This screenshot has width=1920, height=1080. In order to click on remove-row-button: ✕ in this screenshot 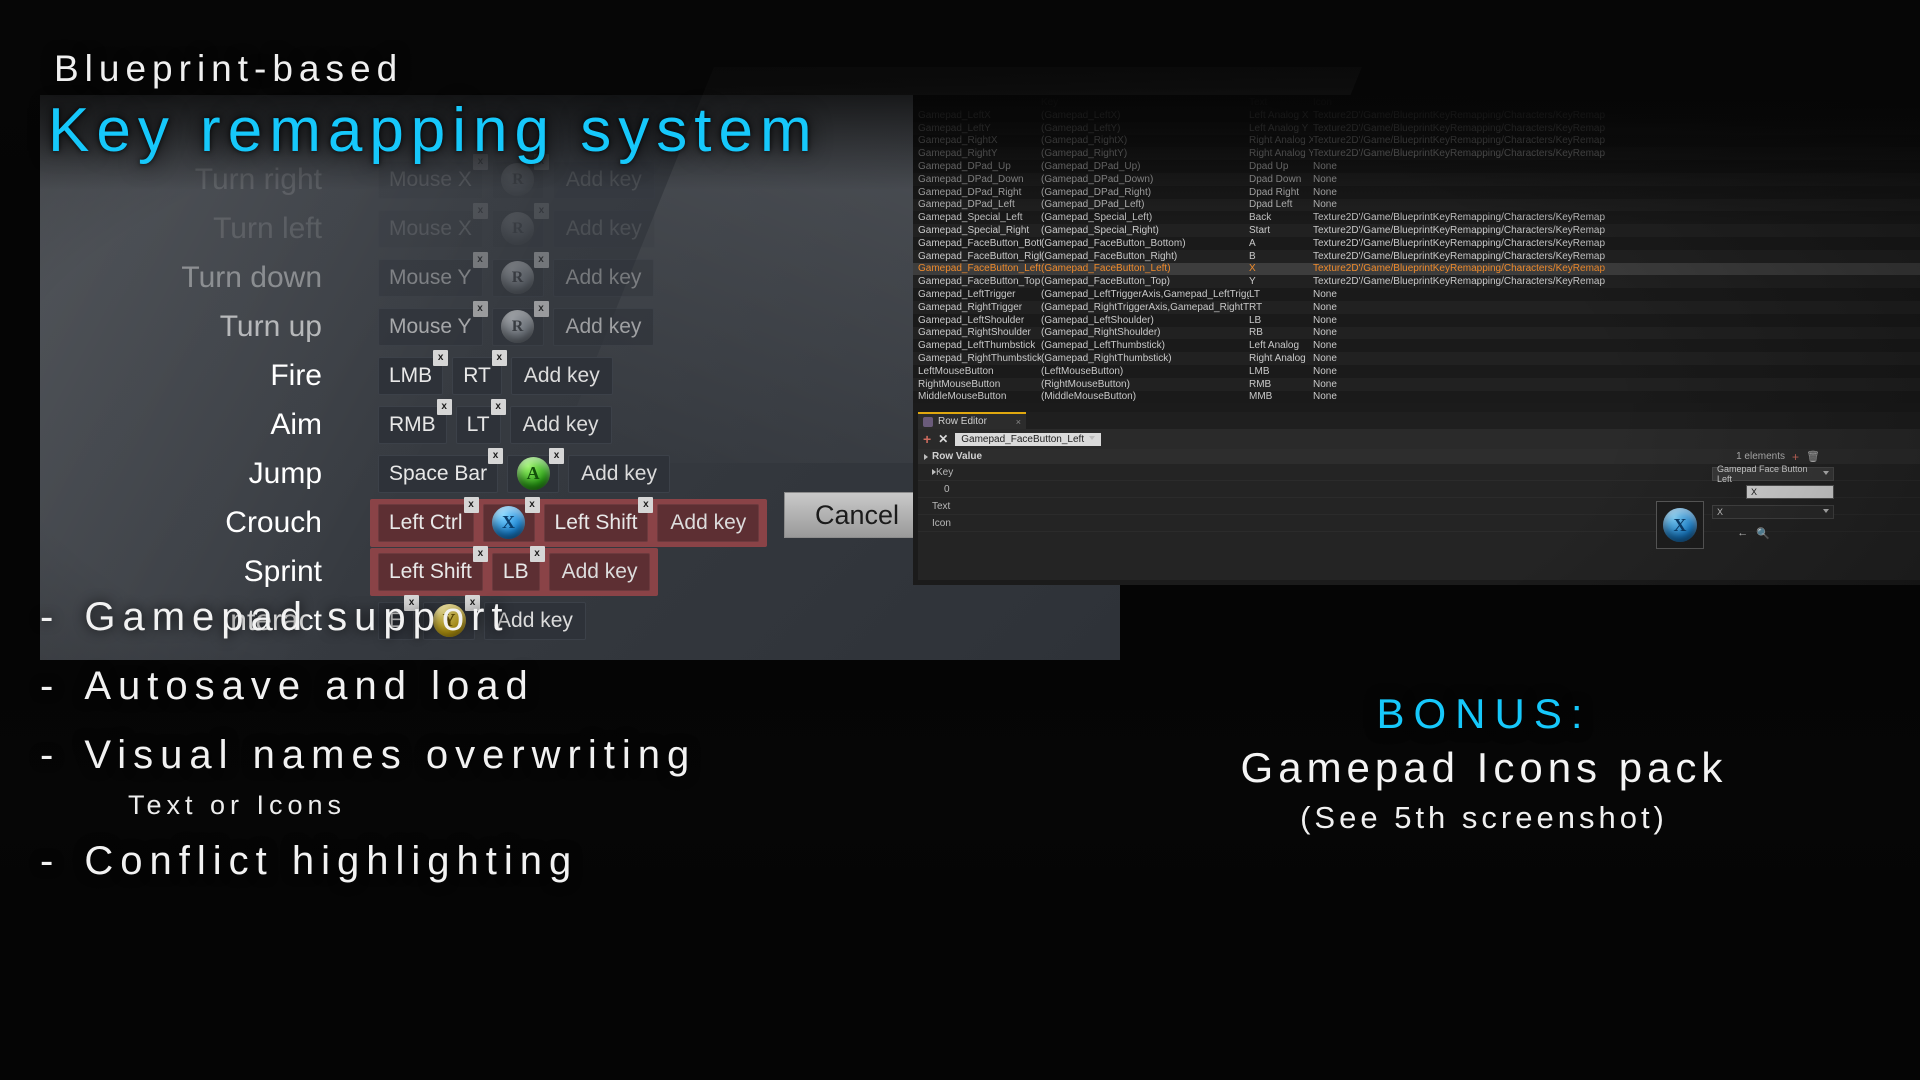, I will do `click(943, 439)`.